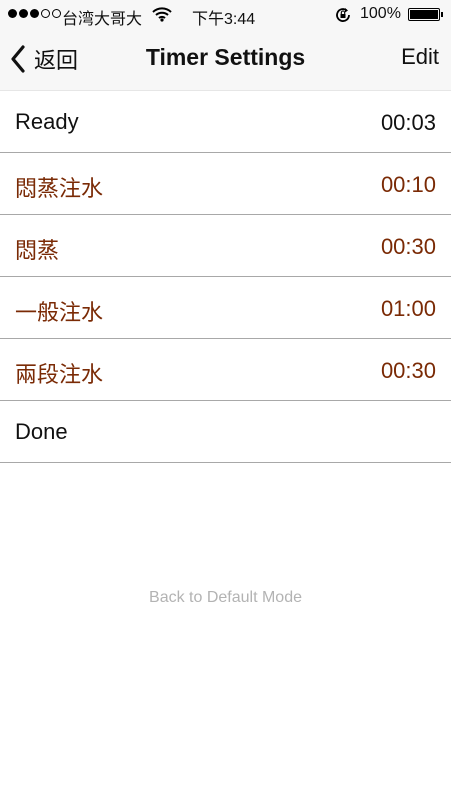 Image resolution: width=451 pixels, height=800 pixels. Describe the element at coordinates (225, 598) in the screenshot. I see `back-to-default-mode-button: Back to Default Mode` at that location.